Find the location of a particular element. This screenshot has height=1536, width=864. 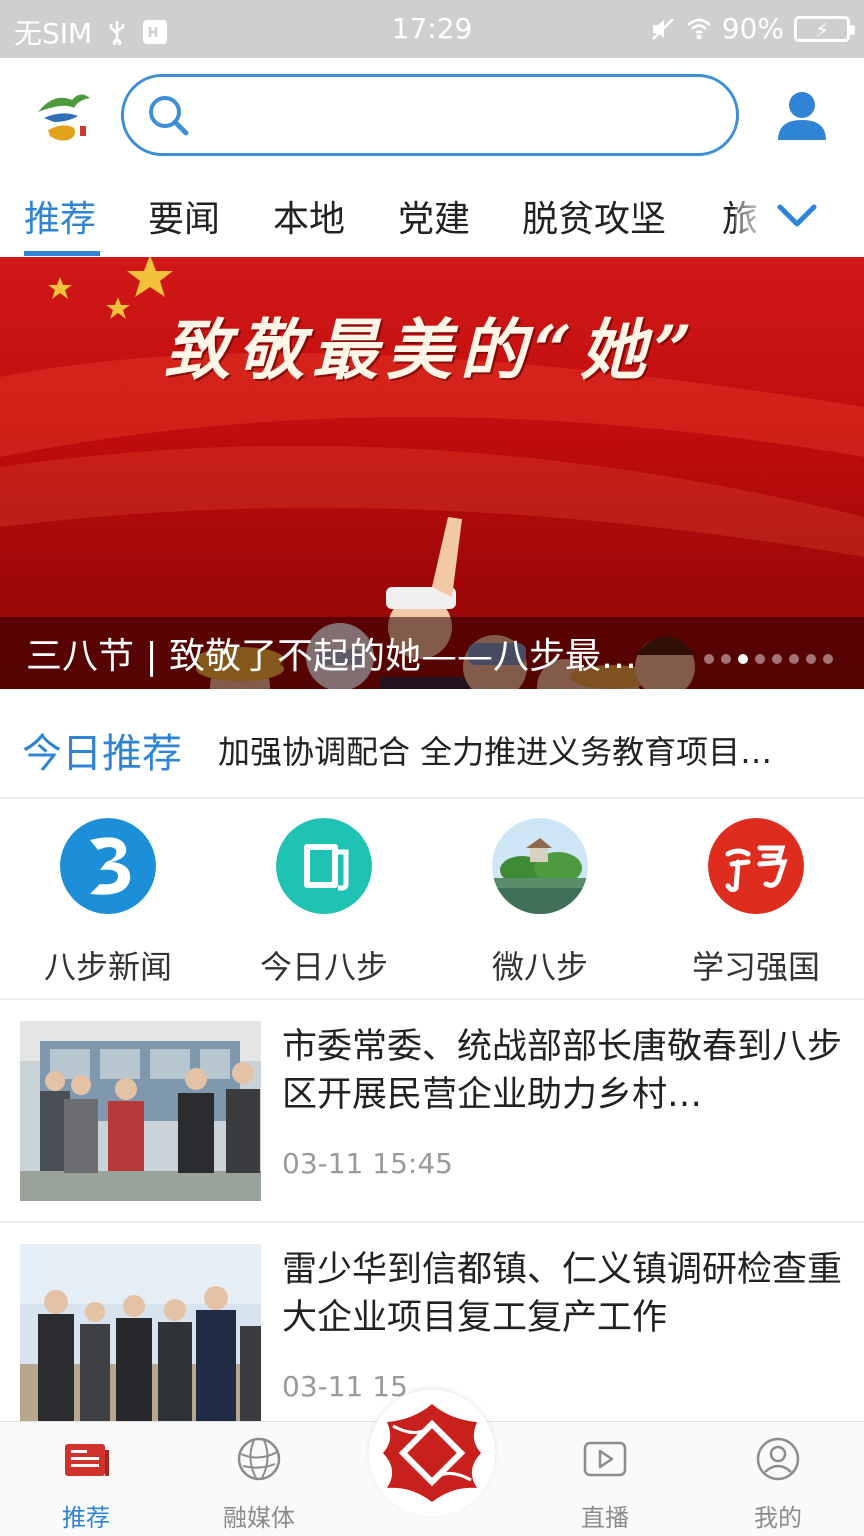

carousel-indicator is located at coordinates (768, 660).